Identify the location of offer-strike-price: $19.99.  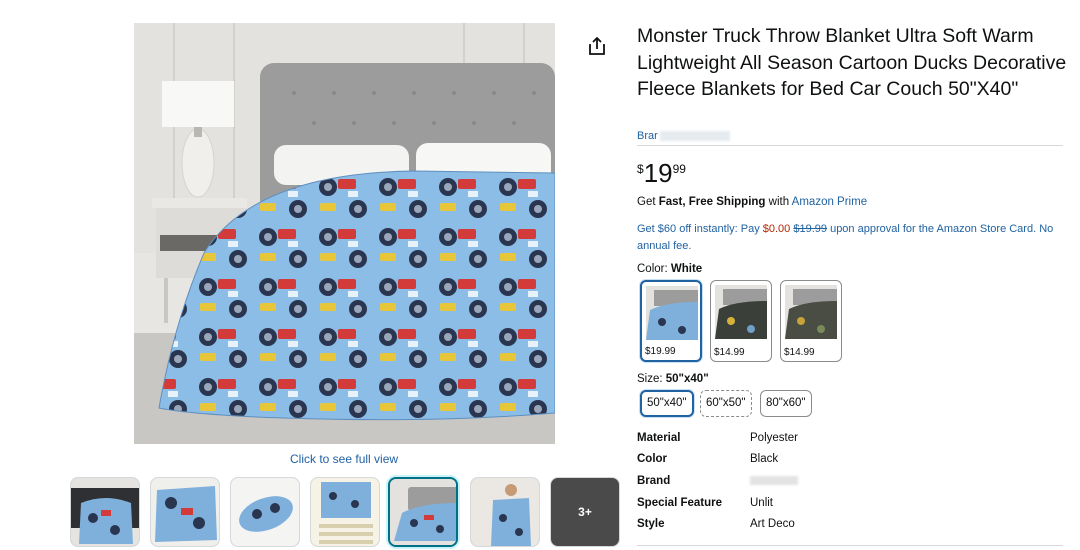
(810, 229).